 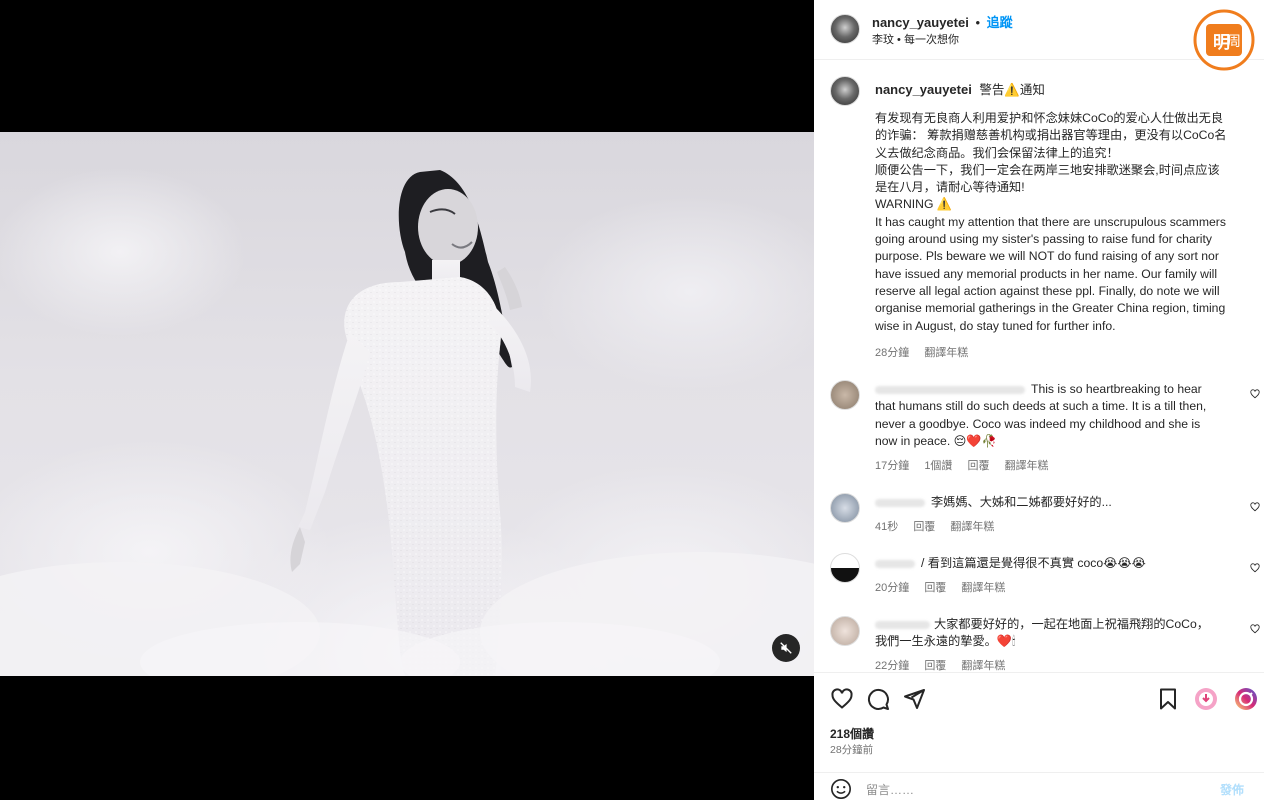 What do you see at coordinates (1051, 135) in the screenshot?
I see `caption-line: 的诈骗： 筹款捐赠慈善机构或捐出器官等理由，更没有以CoCo名` at bounding box center [1051, 135].